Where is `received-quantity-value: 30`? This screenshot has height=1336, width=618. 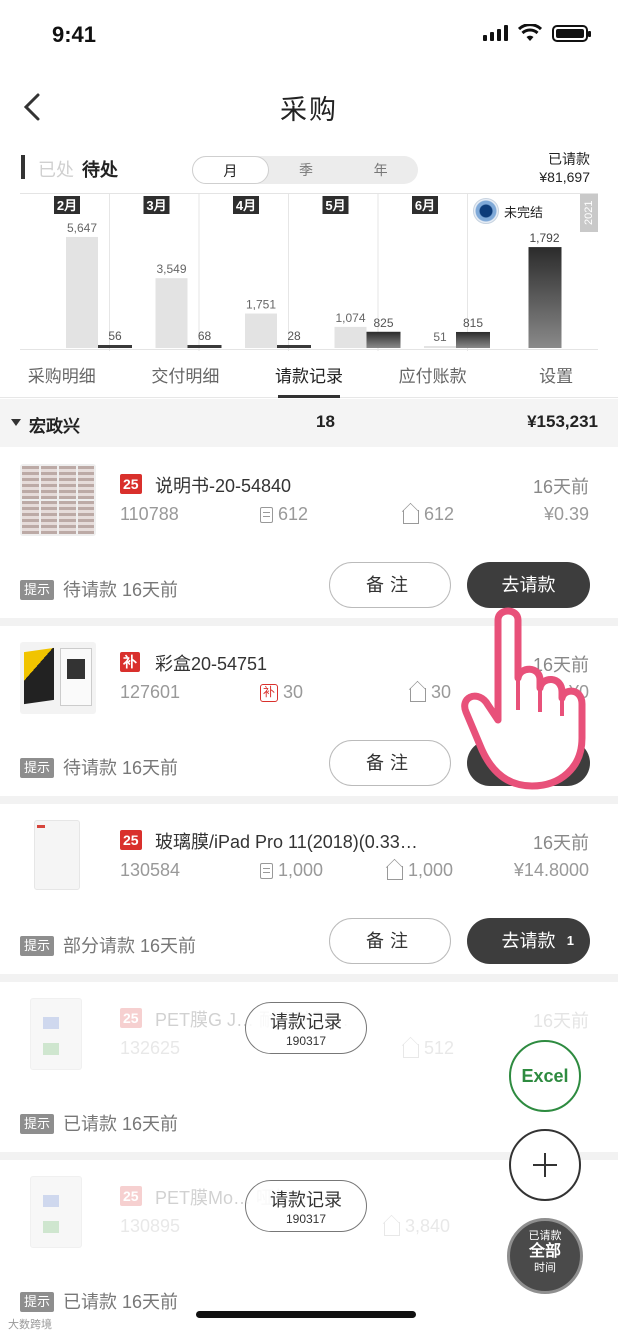 received-quantity-value: 30 is located at coordinates (441, 692).